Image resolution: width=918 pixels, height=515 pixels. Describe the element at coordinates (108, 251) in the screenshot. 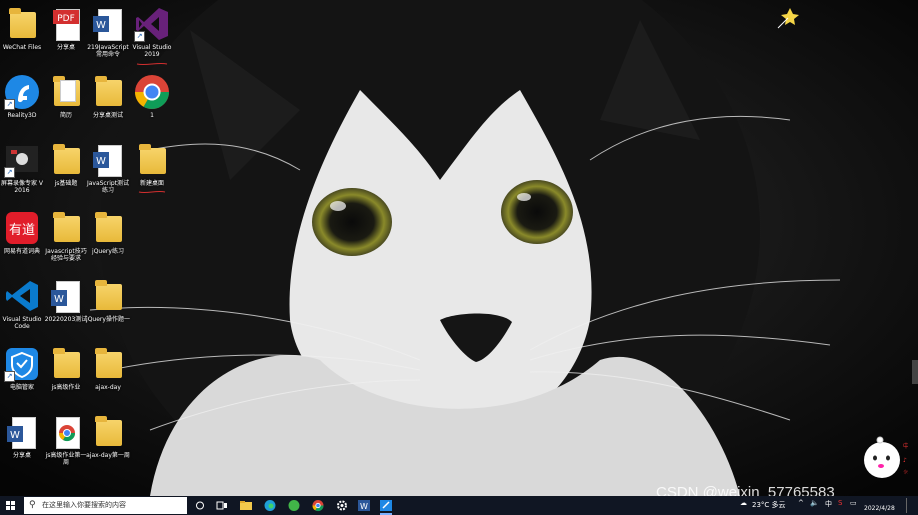

I see `desktop-icon-label: jQuery练习` at that location.